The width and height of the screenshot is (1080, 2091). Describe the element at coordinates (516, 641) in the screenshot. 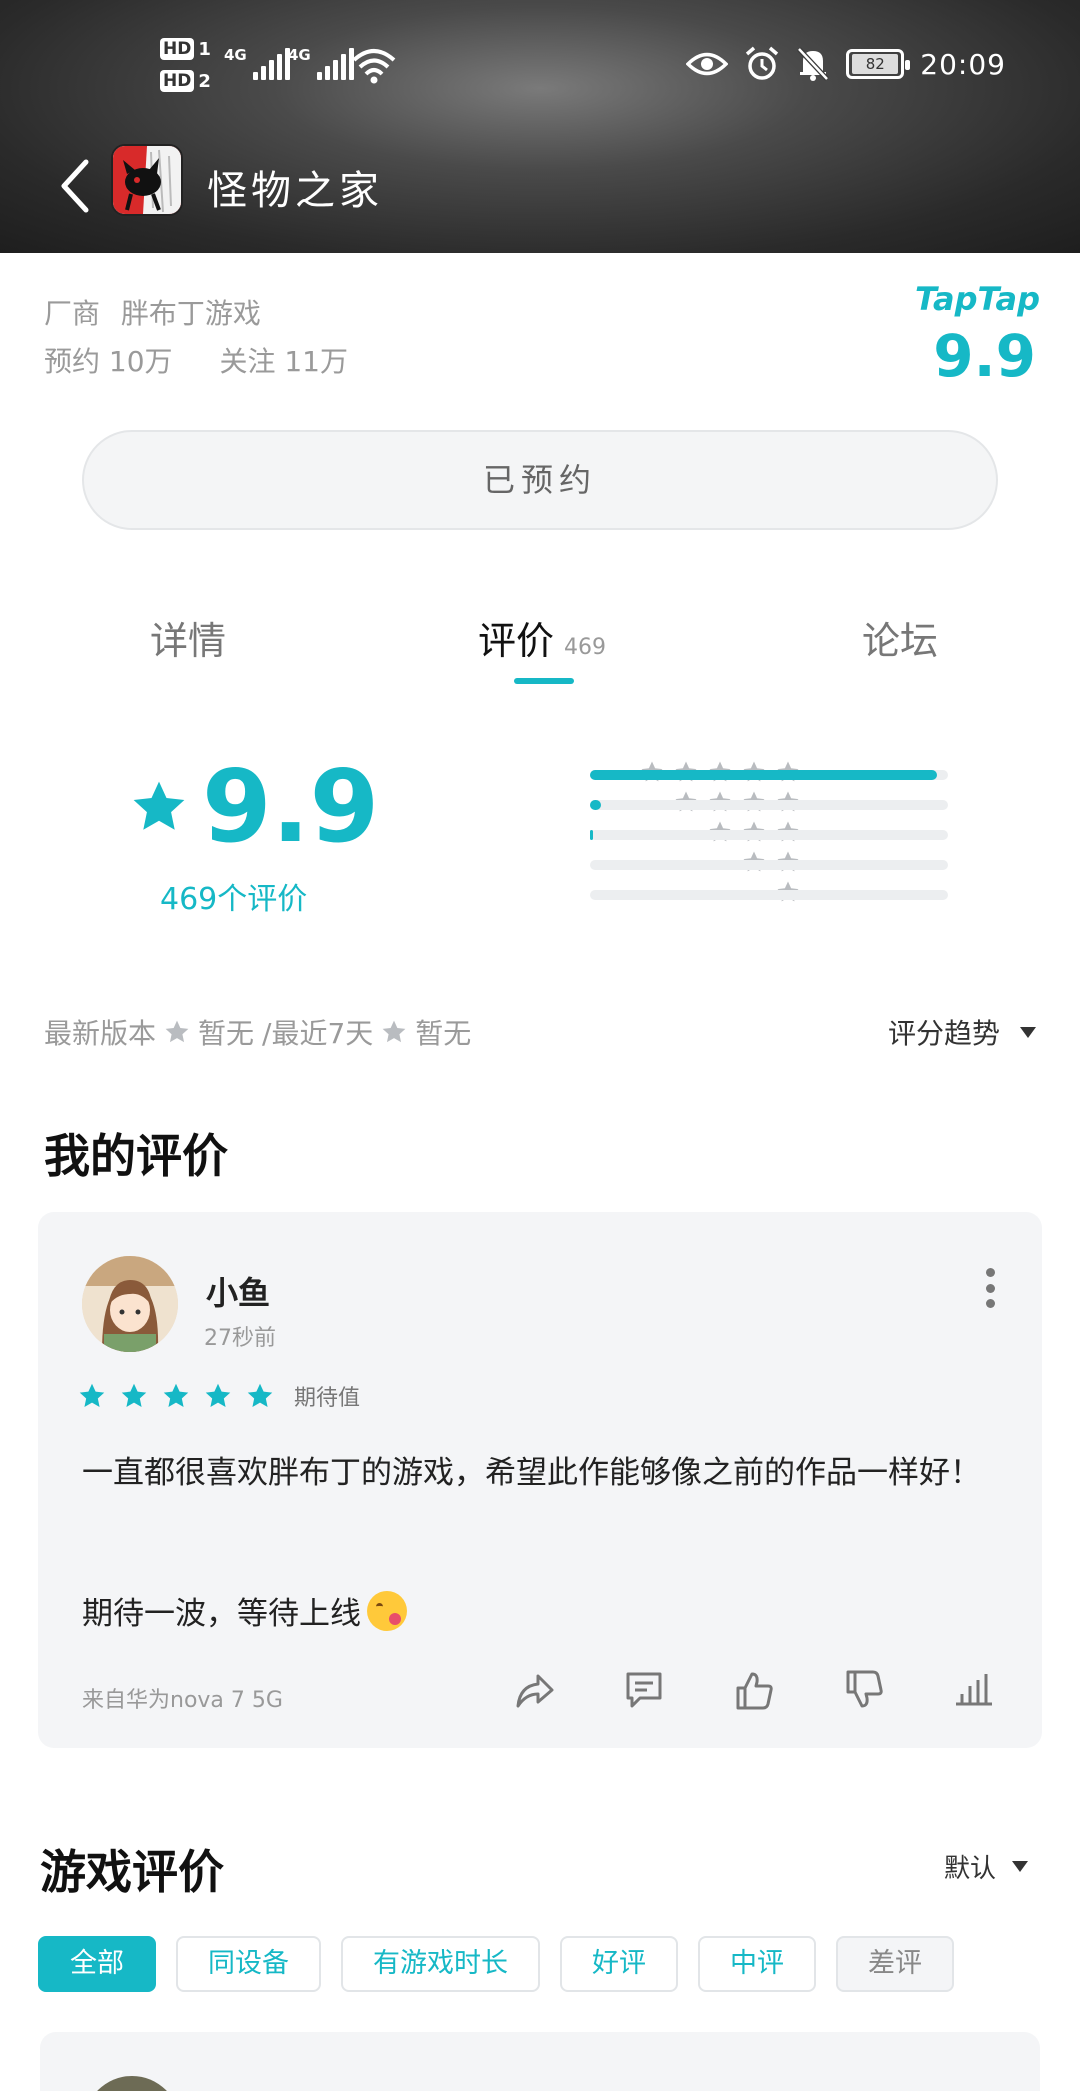

I see `tab-review-label: 评价` at that location.